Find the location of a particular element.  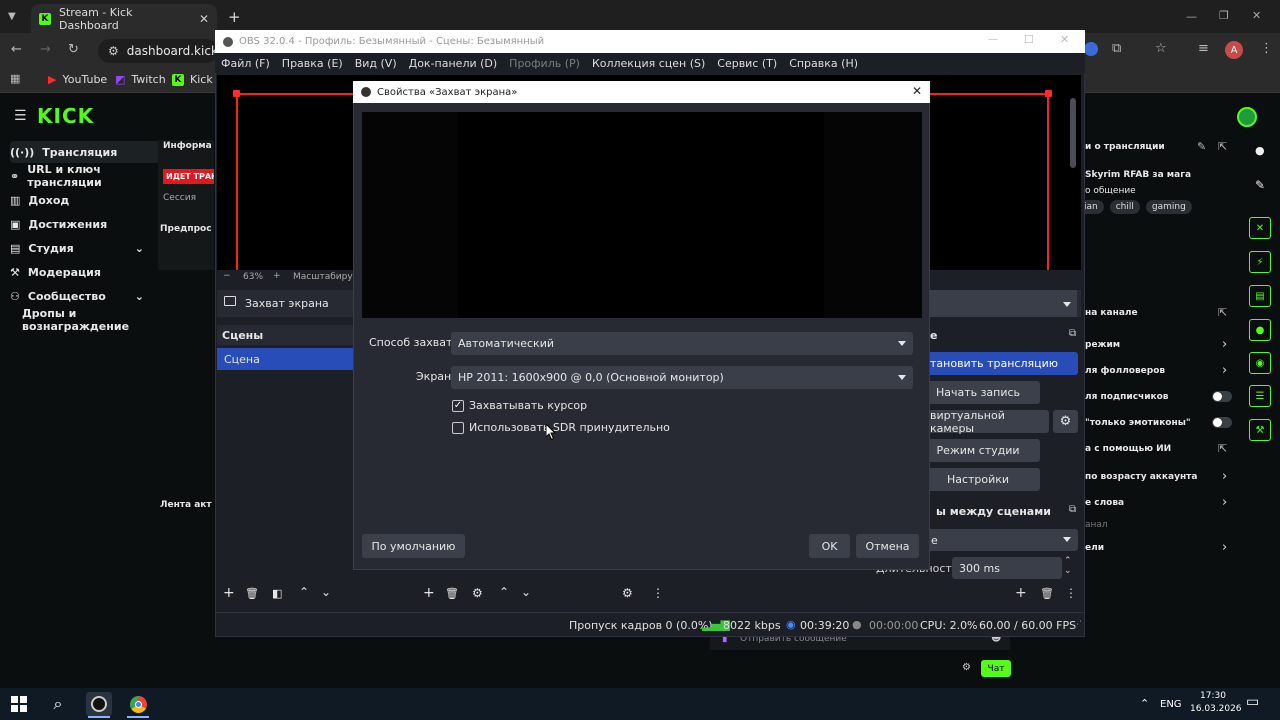

sidebar-item-community: ⚇ Сообщество ⌄ is located at coordinates (77, 296).